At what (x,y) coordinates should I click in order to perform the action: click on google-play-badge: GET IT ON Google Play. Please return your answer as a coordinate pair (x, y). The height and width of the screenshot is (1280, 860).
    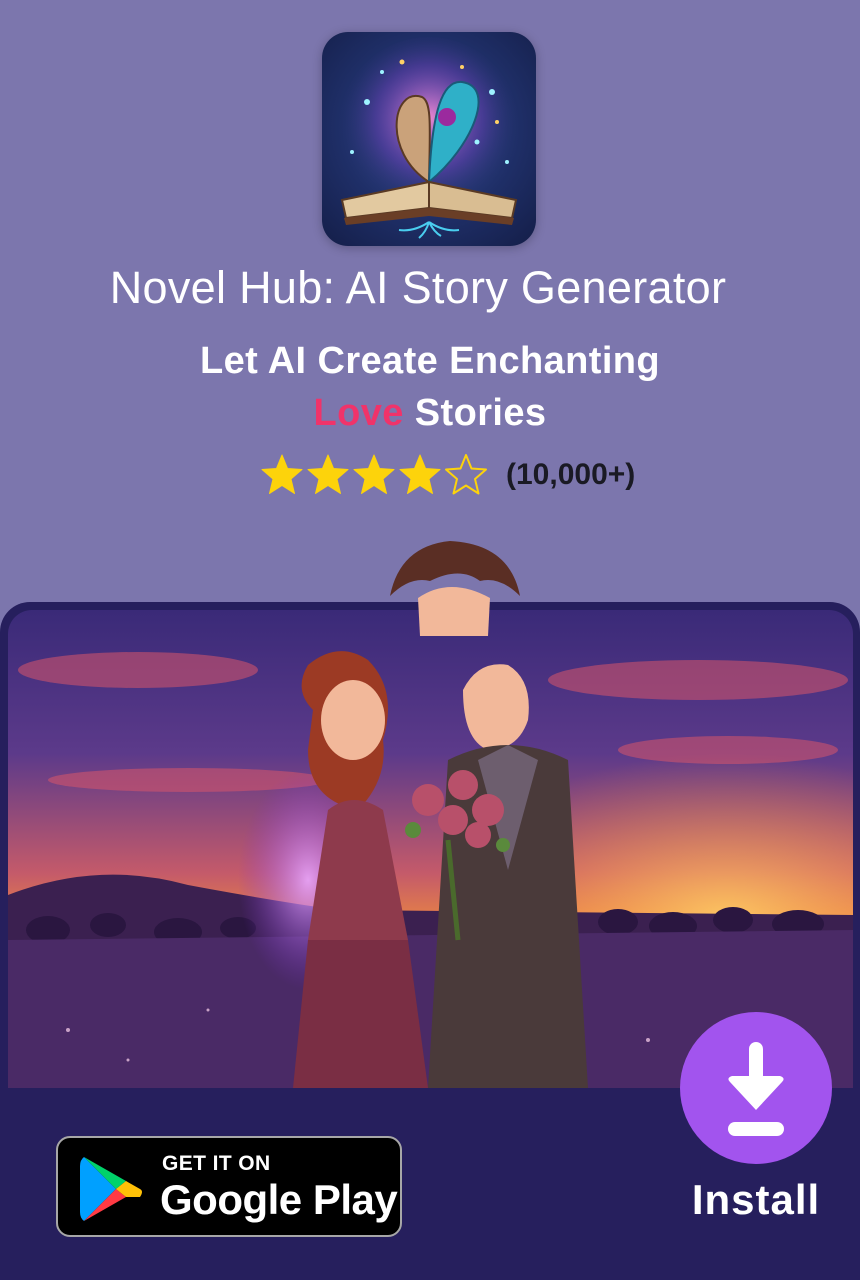
    Looking at the image, I should click on (229, 1186).